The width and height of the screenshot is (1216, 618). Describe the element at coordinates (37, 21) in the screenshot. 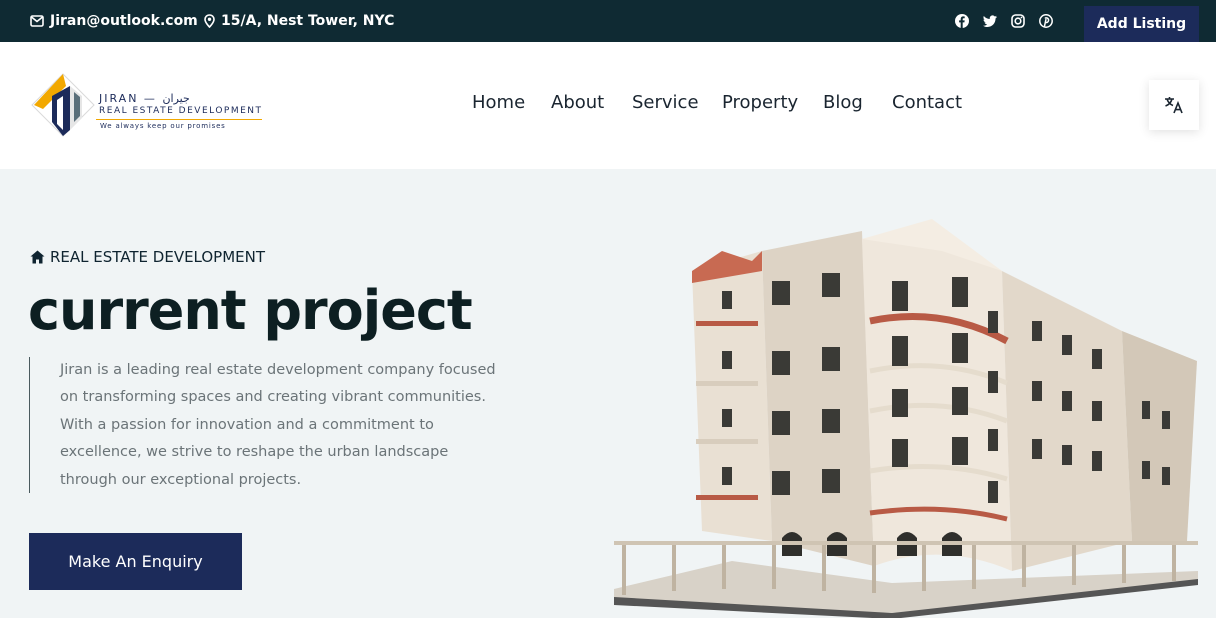

I see `mail-icon` at that location.